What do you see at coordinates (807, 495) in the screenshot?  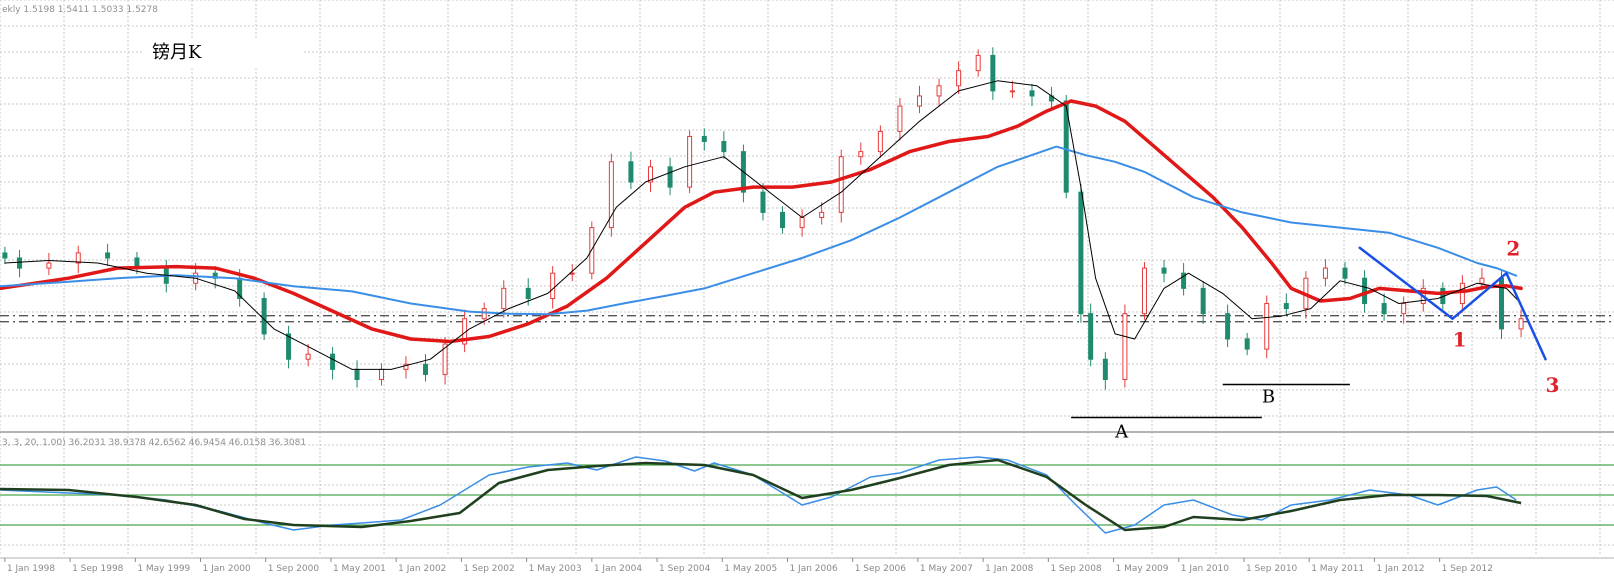 I see `oscillator-panel` at bounding box center [807, 495].